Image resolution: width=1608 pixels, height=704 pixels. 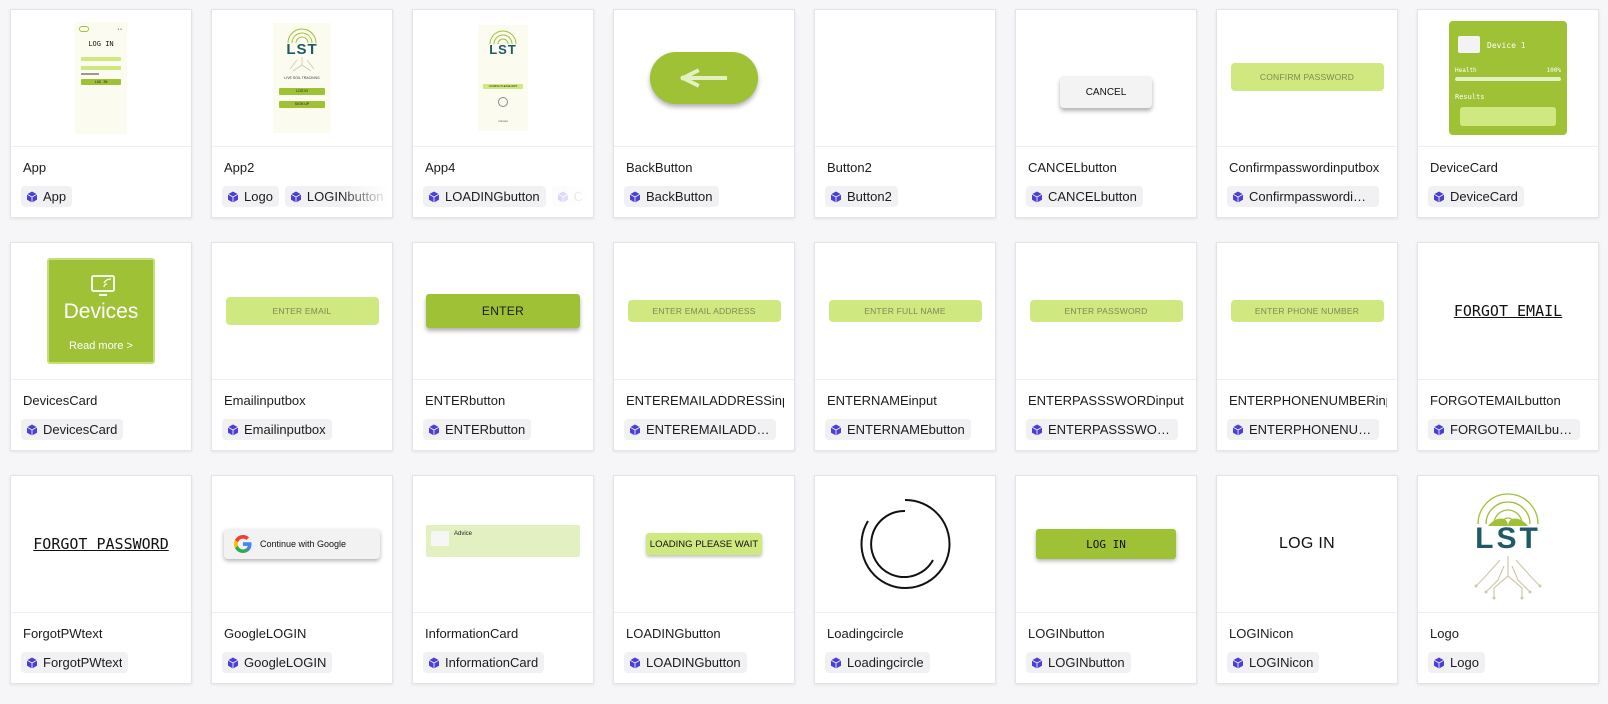 What do you see at coordinates (239, 167) in the screenshot?
I see `card-title: App2` at bounding box center [239, 167].